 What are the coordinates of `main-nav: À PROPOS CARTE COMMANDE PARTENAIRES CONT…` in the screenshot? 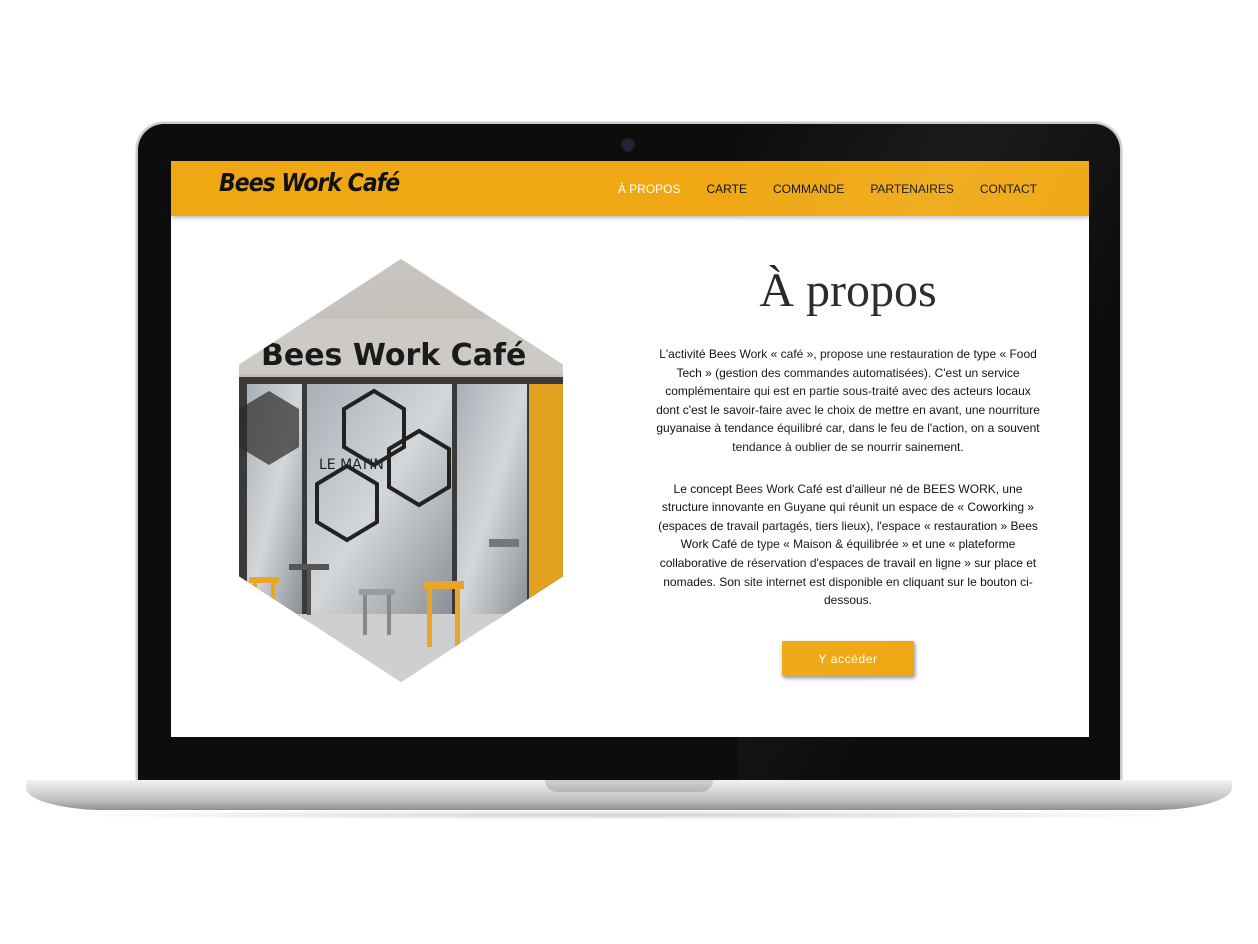 It's located at (827, 188).